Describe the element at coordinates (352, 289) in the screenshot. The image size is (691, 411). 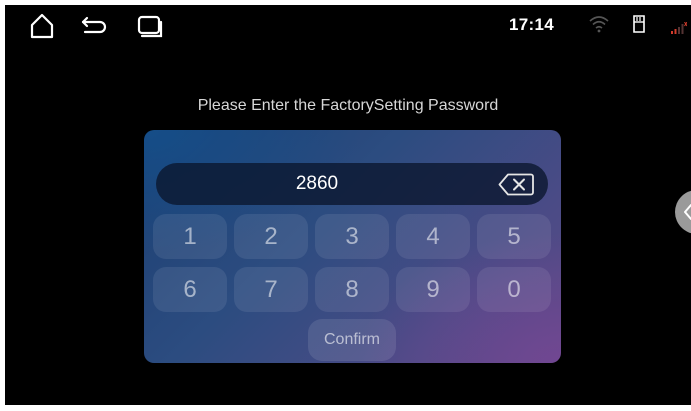
I see `key-8: 8` at that location.